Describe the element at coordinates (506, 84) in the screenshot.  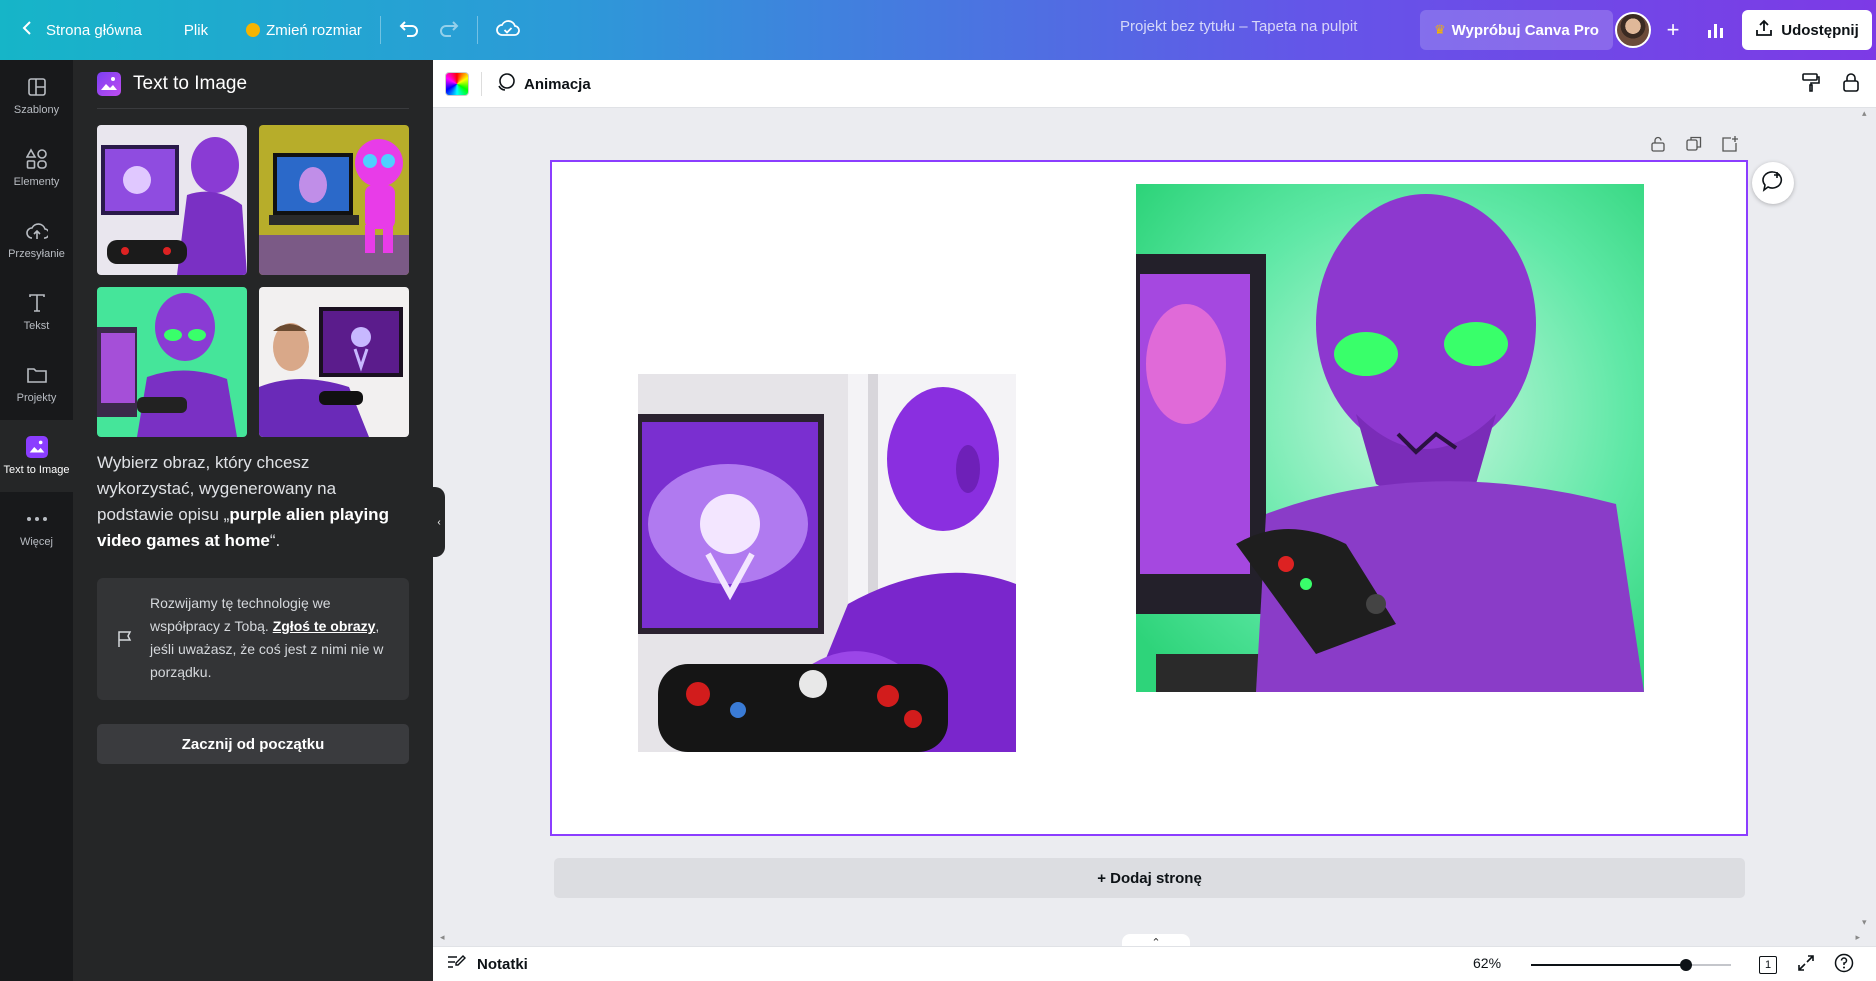
I see `animation-icon` at that location.